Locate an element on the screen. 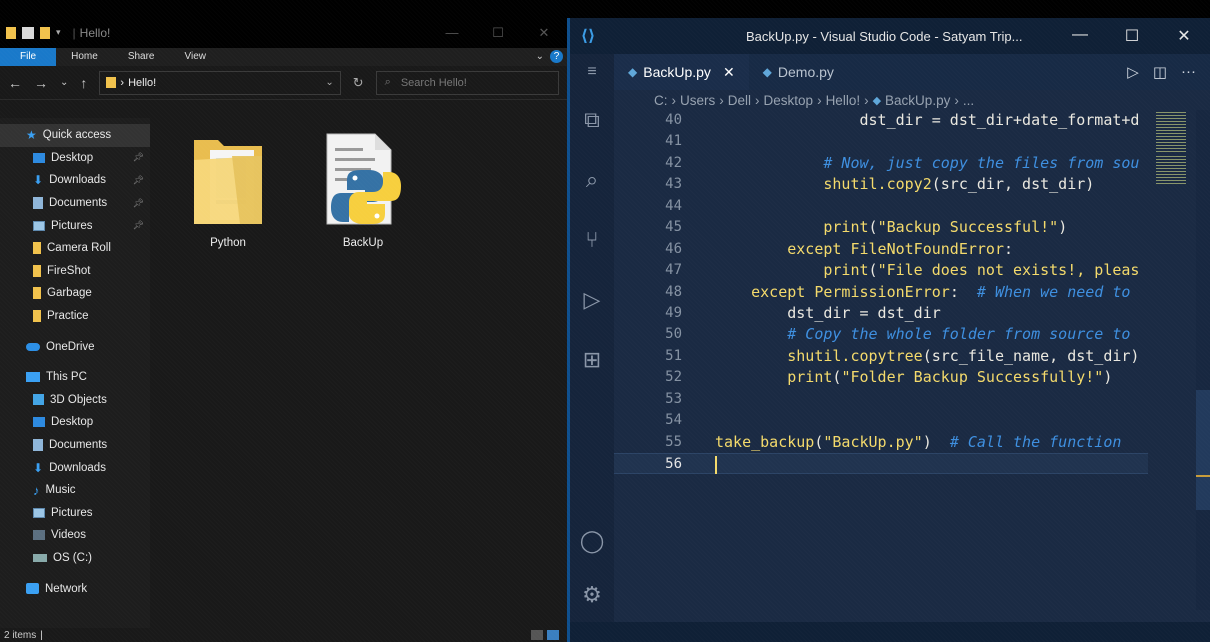  view-switcher is located at coordinates (545, 635).